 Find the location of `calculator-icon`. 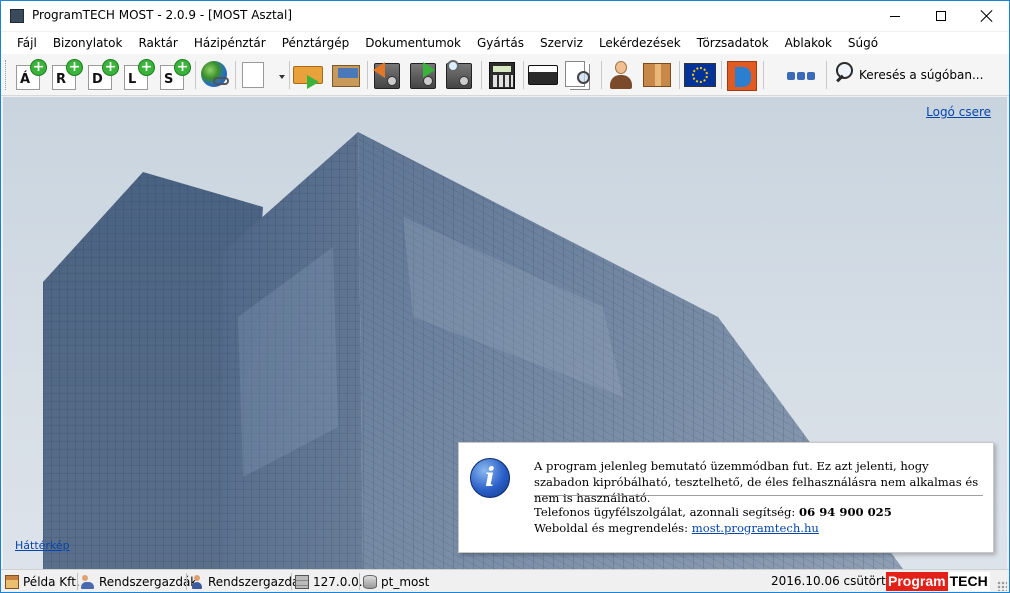

calculator-icon is located at coordinates (502, 75).